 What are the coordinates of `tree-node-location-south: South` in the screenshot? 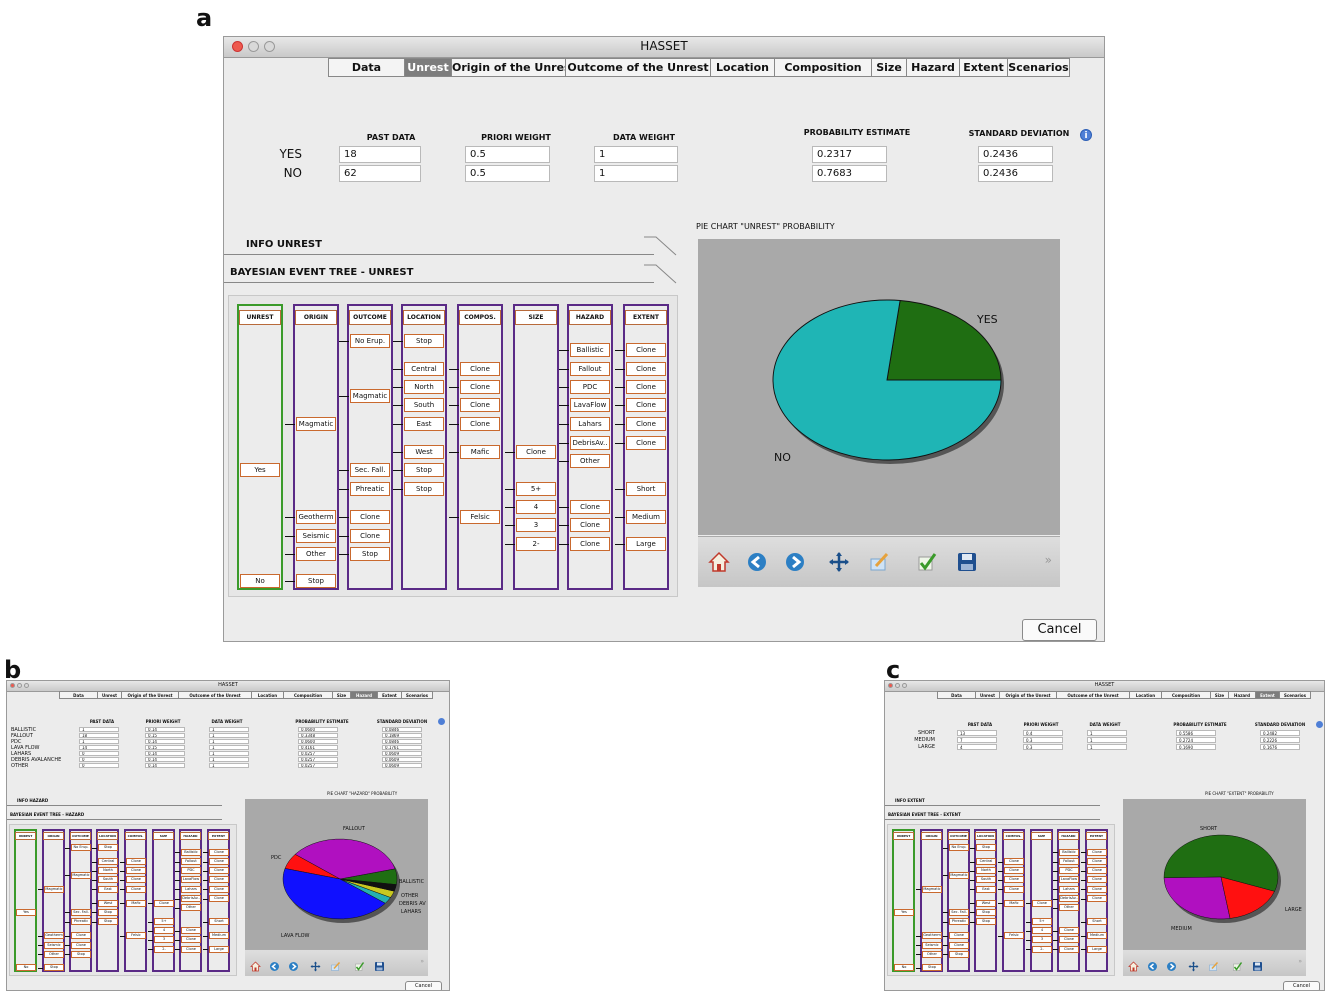 It's located at (986, 879).